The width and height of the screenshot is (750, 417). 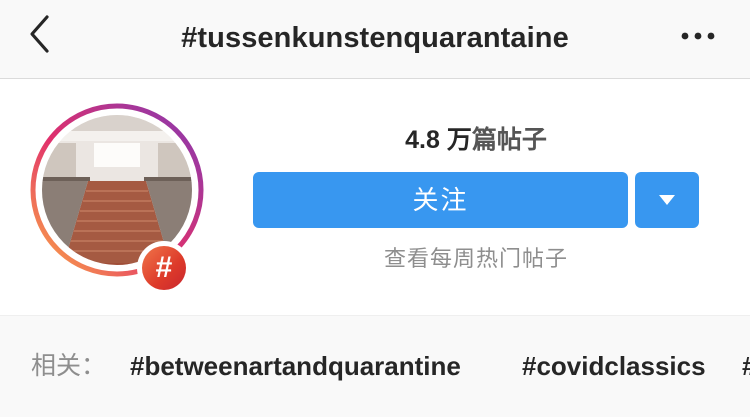 I want to click on follow-dropdown-button, so click(x=667, y=200).